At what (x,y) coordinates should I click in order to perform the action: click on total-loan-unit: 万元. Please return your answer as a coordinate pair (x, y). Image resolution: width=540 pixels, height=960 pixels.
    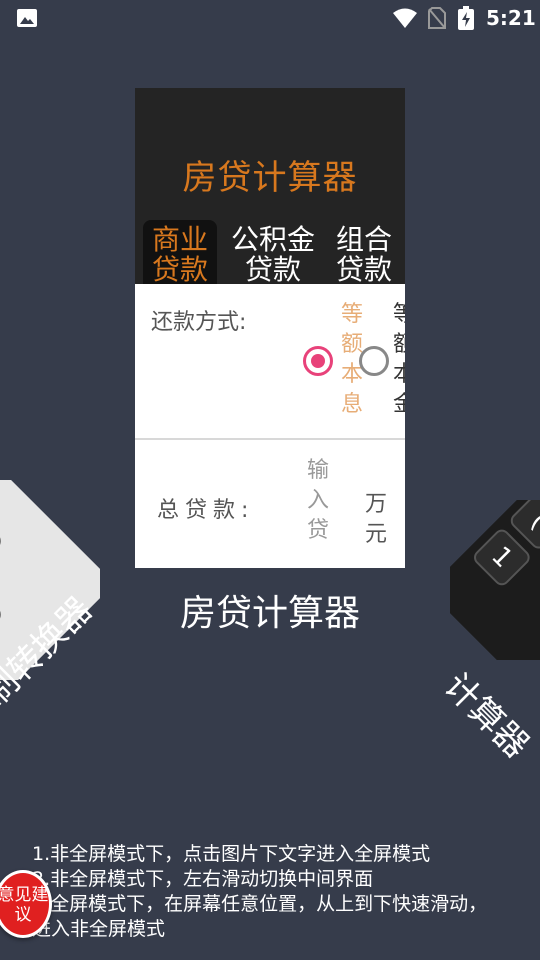
    Looking at the image, I should click on (376, 519).